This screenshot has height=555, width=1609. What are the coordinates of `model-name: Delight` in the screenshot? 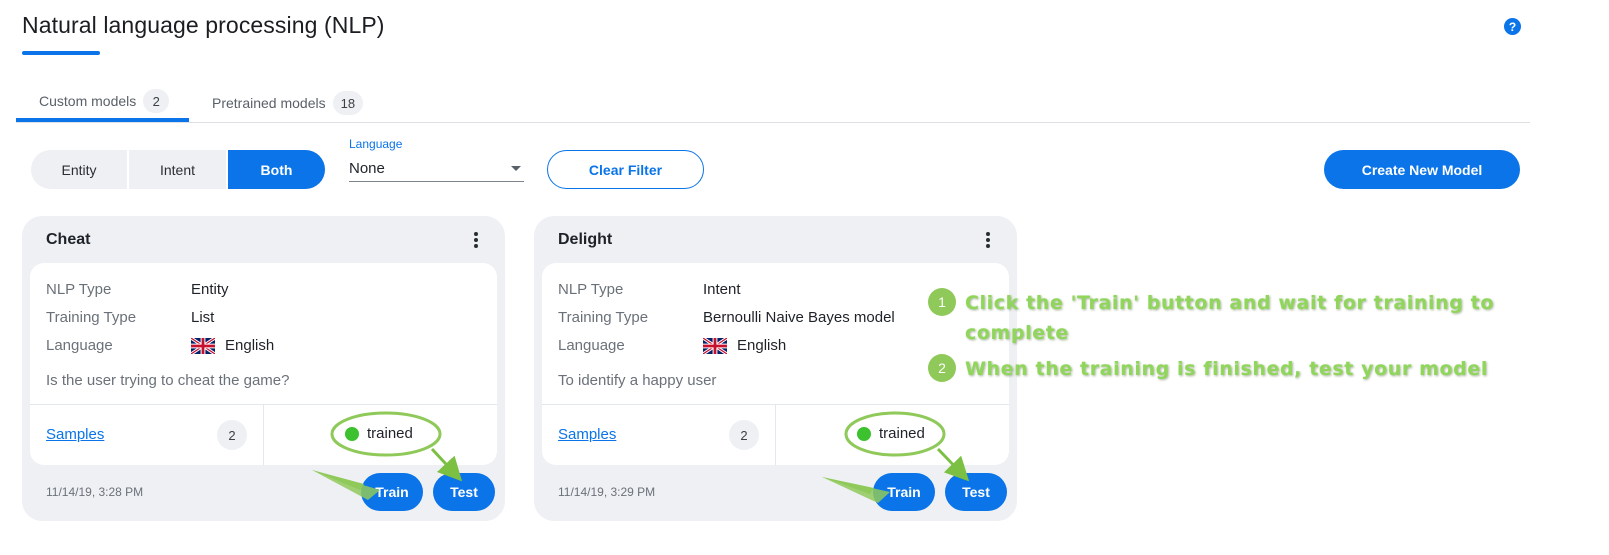 It's located at (585, 239).